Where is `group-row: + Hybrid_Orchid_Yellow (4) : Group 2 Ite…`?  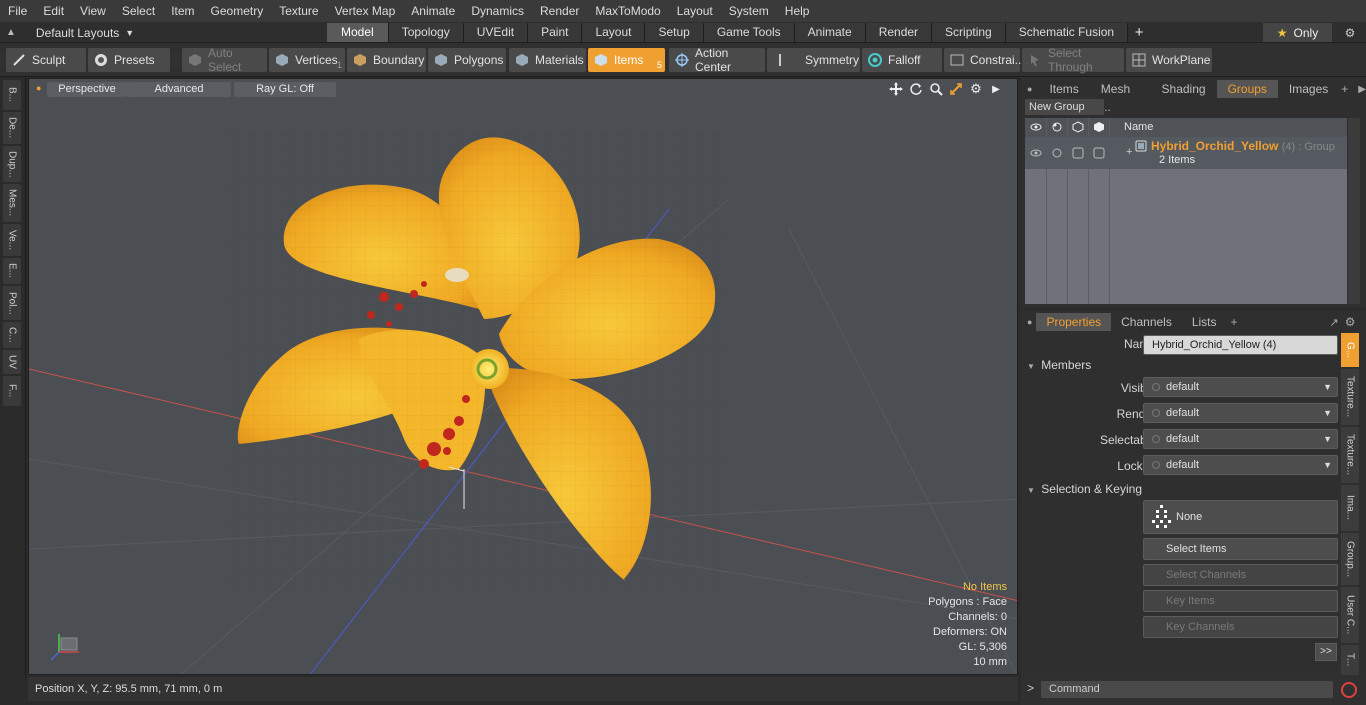
group-row: + Hybrid_Orchid_Yellow (4) : Group 2 Ite… is located at coordinates (1186, 153).